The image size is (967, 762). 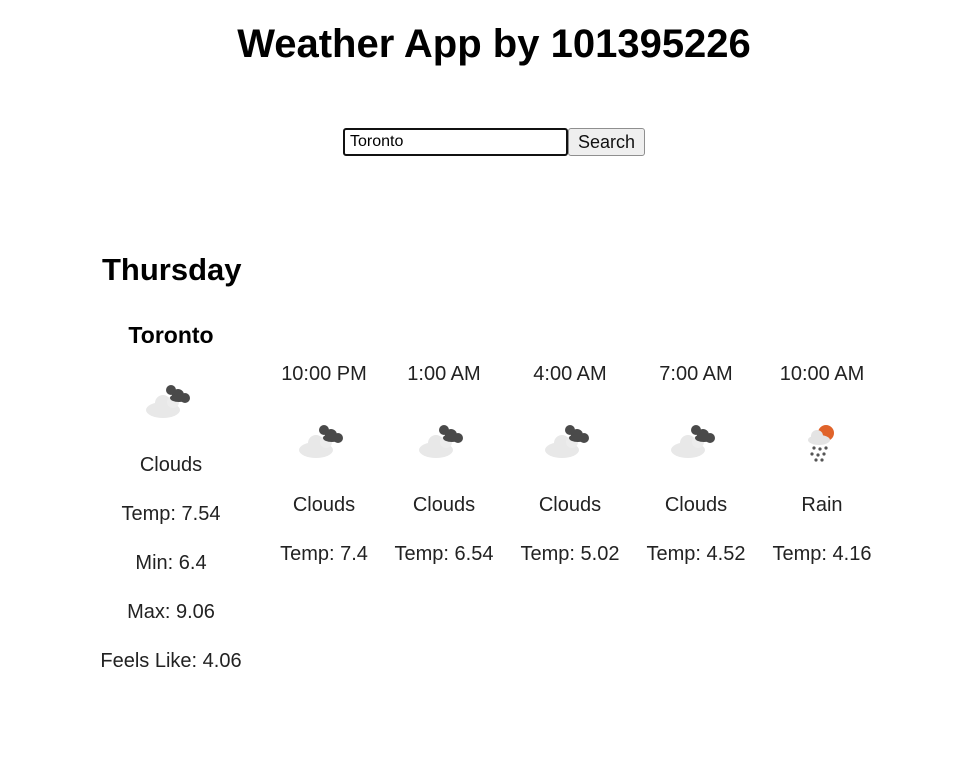 What do you see at coordinates (324, 374) in the screenshot?
I see `forecast-time: 10:00 PM` at bounding box center [324, 374].